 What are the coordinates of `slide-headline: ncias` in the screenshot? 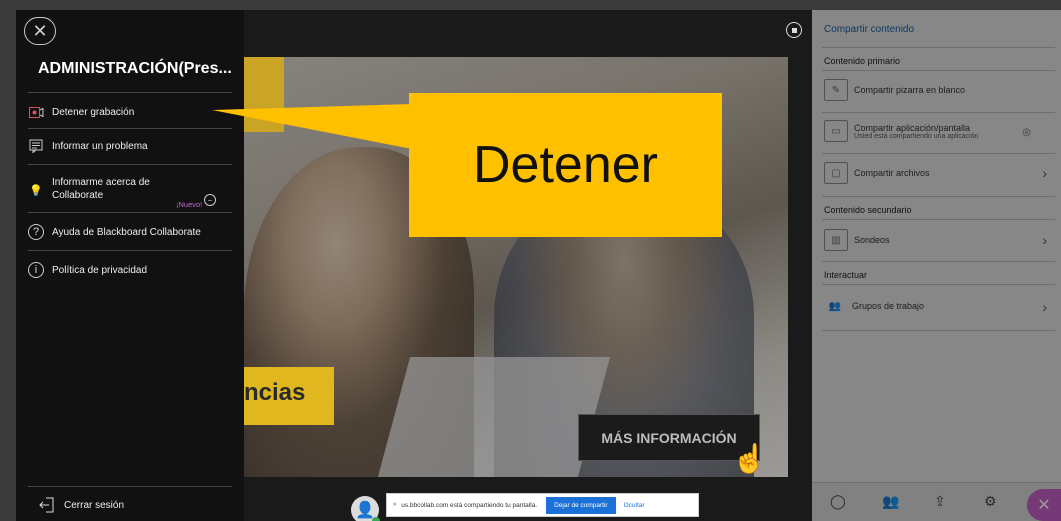 It's located at (289, 396).